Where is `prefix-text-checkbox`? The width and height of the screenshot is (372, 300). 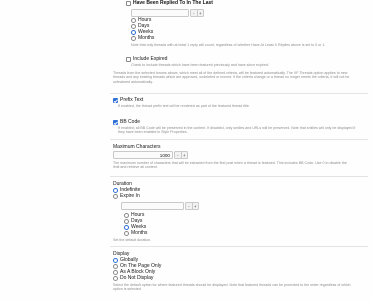 prefix-text-checkbox is located at coordinates (115, 100).